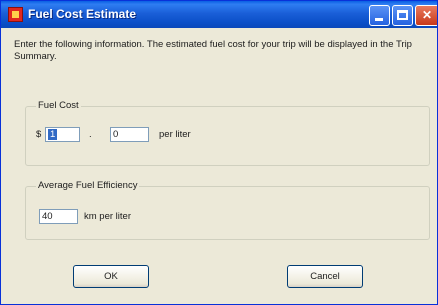  I want to click on fuel-cost-unit-label: per liter, so click(175, 134).